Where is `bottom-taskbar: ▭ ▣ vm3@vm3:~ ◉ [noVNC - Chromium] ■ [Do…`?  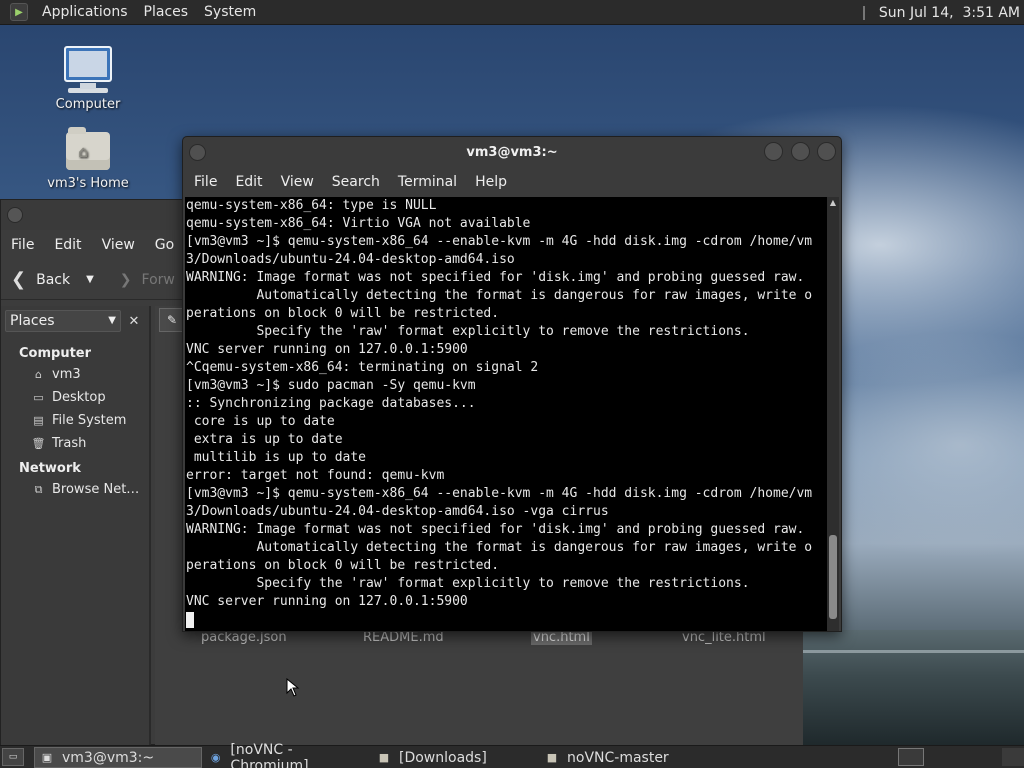 bottom-taskbar: ▭ ▣ vm3@vm3:~ ◉ [noVNC - Chromium] ■ [Do… is located at coordinates (512, 755).